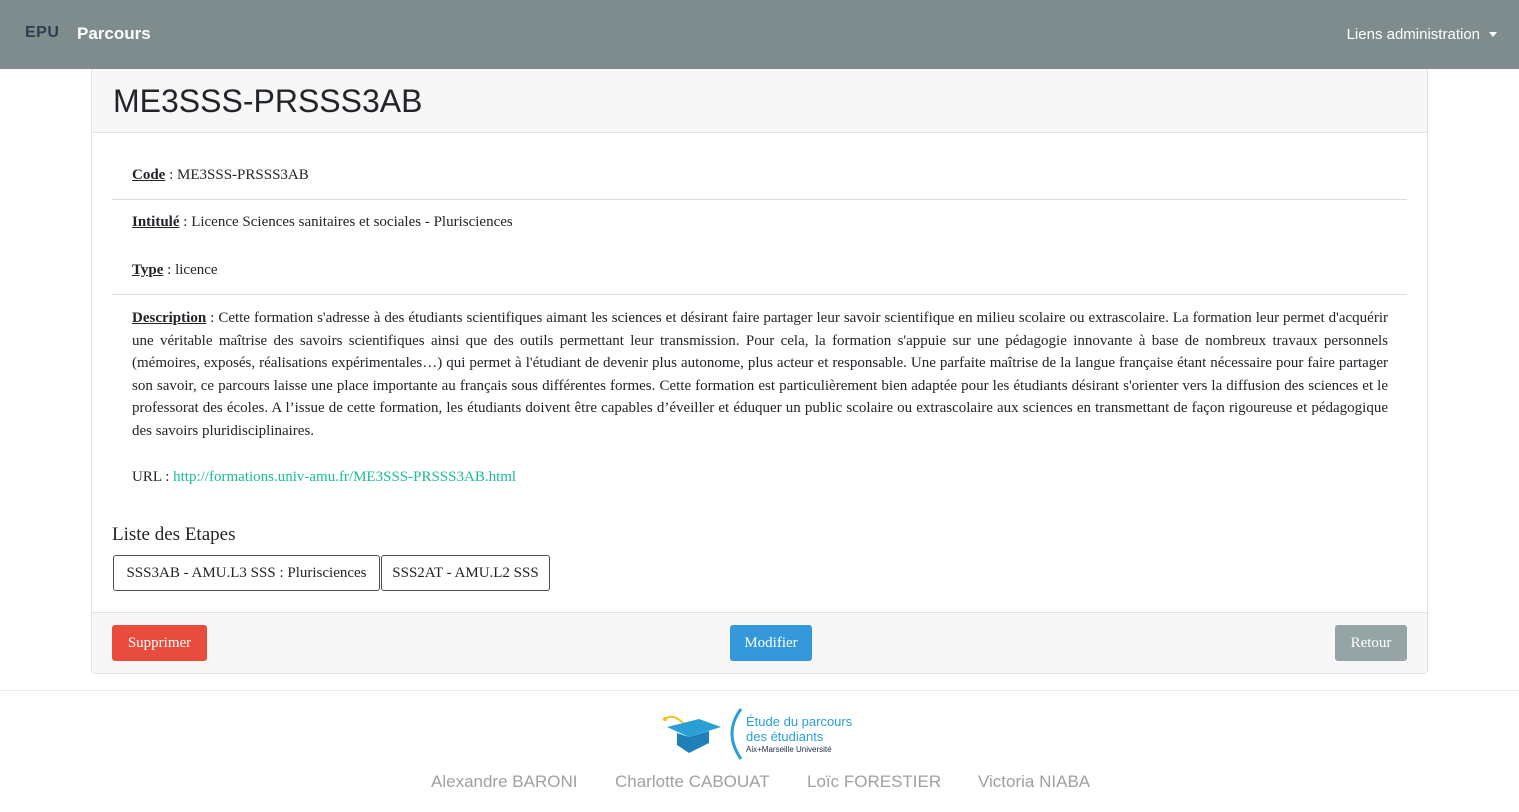 The height and width of the screenshot is (812, 1519). I want to click on back-button: Retour, so click(1371, 643).